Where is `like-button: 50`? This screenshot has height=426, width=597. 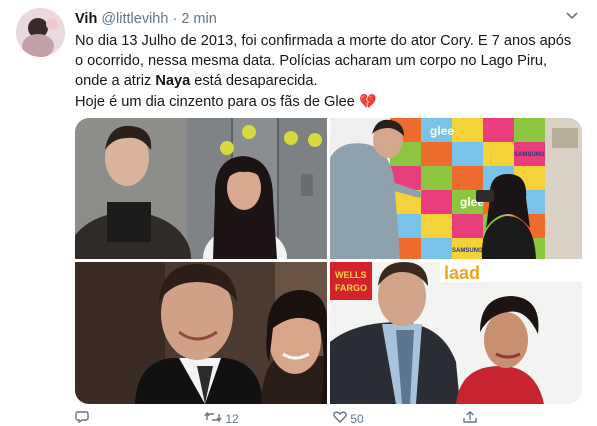
like-button: 50 is located at coordinates (348, 418).